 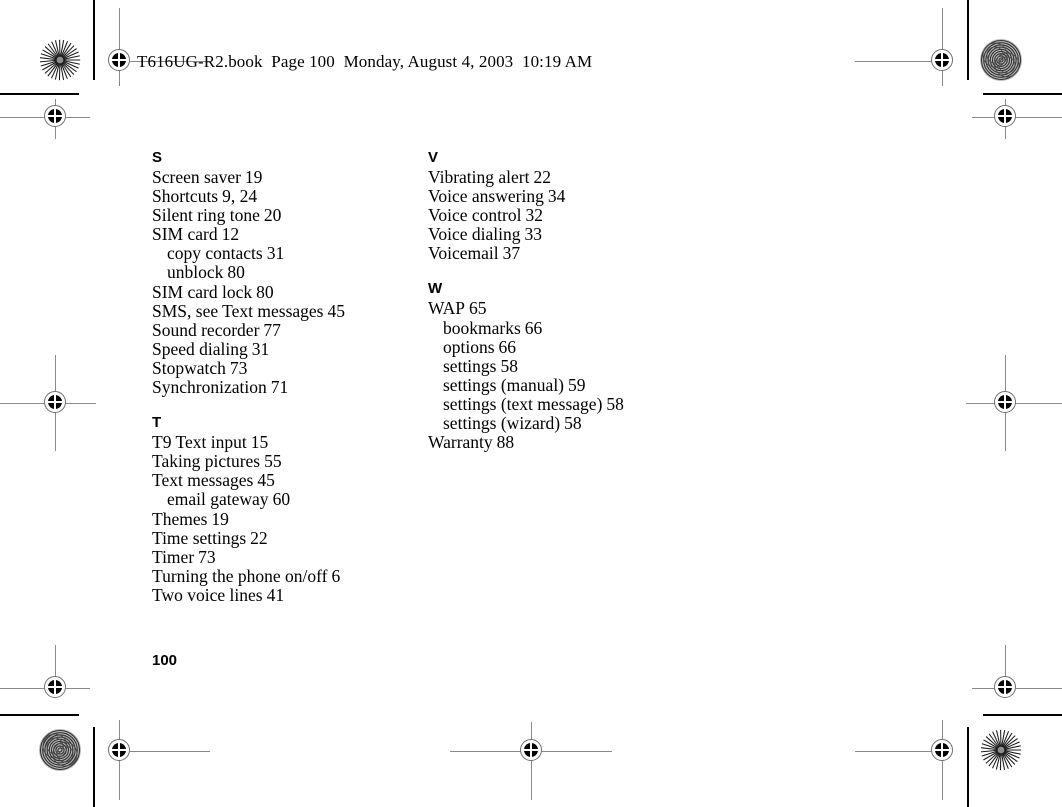 I want to click on index-entry-pages: 88, so click(x=505, y=442).